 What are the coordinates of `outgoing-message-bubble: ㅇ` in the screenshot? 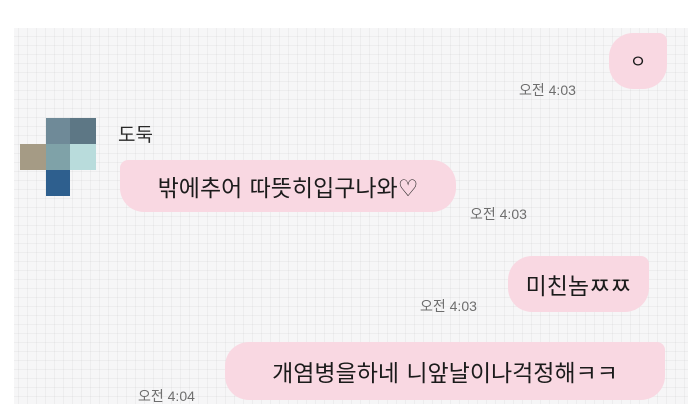 It's located at (638, 61).